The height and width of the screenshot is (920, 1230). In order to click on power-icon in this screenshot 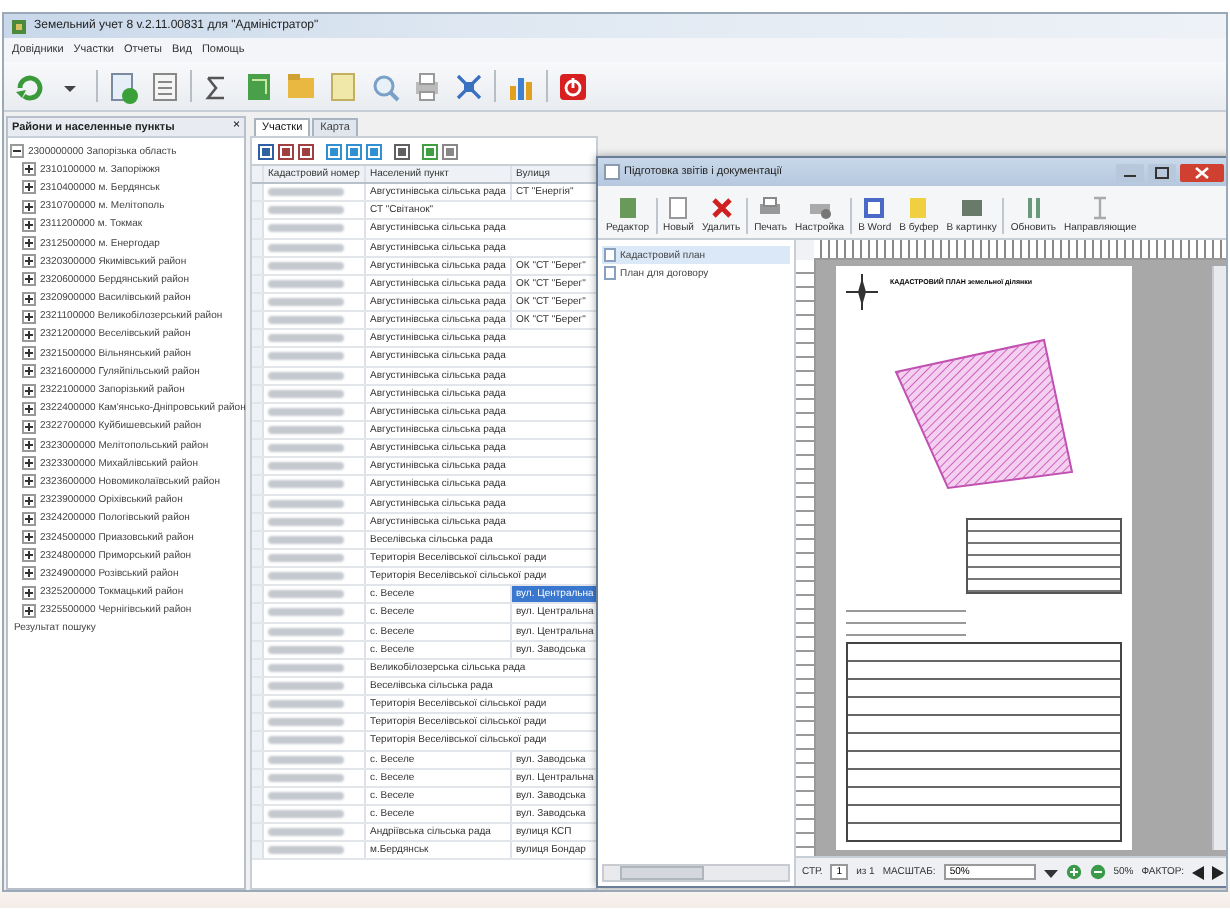, I will do `click(573, 86)`.